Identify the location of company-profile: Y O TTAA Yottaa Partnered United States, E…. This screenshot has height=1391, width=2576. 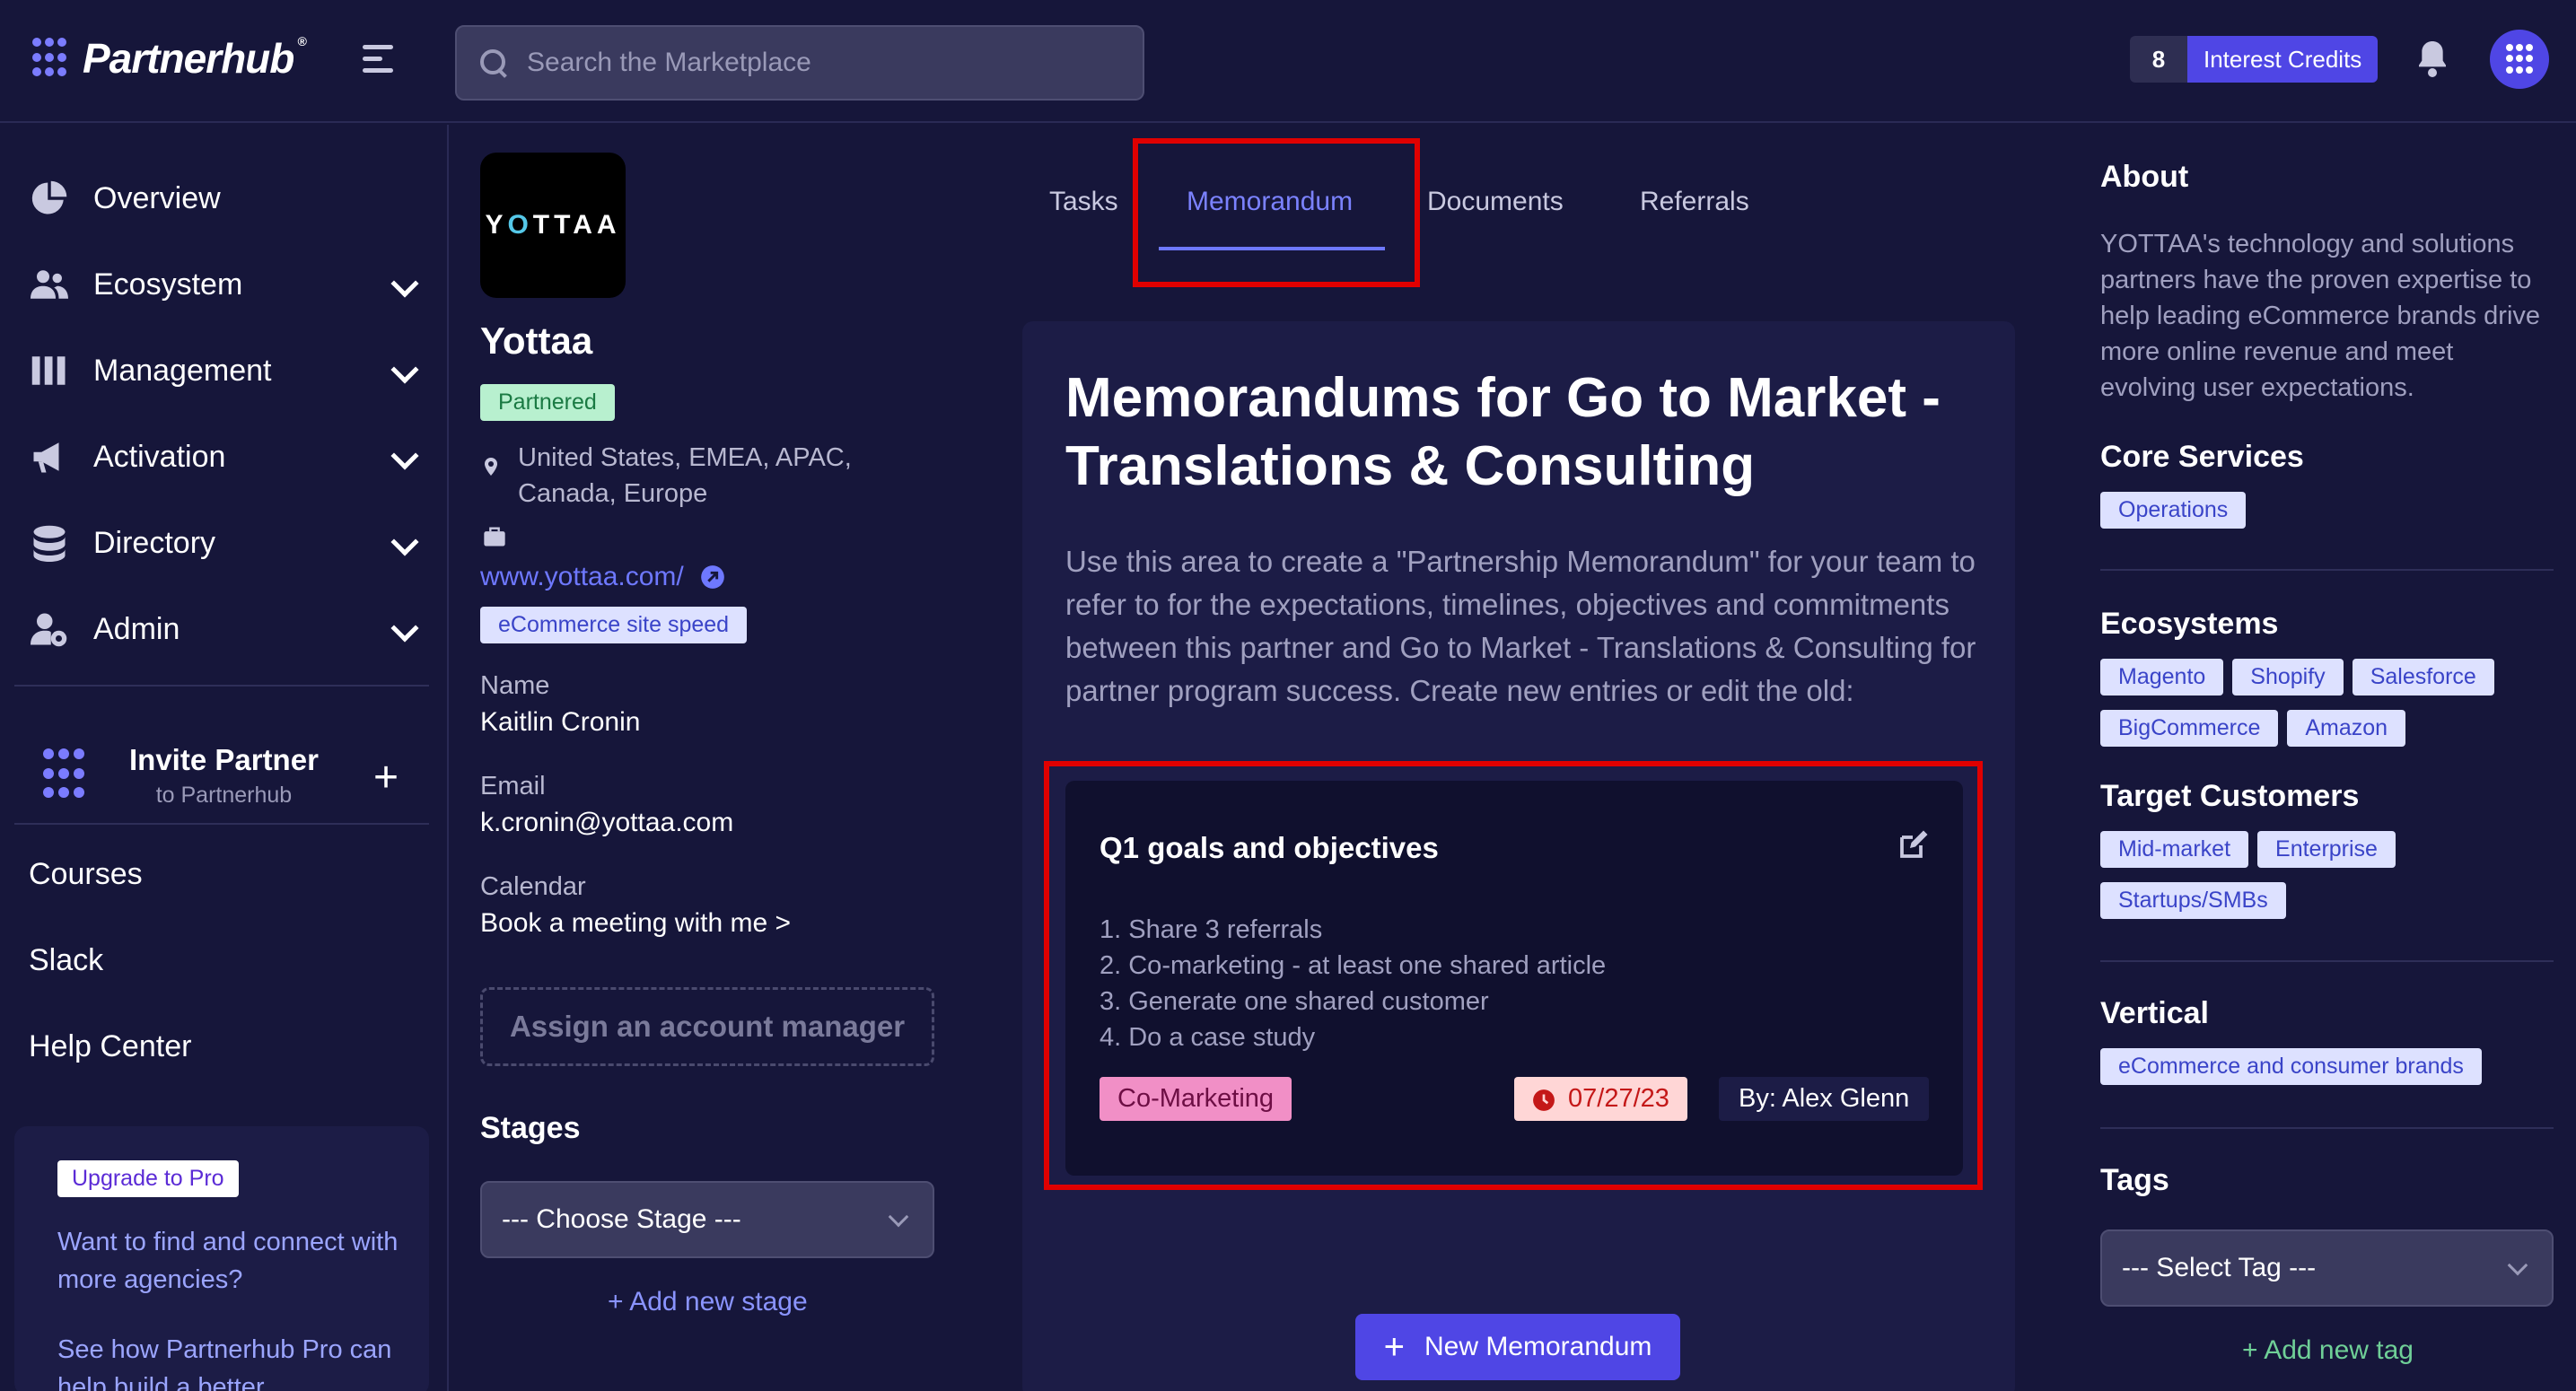
(709, 735).